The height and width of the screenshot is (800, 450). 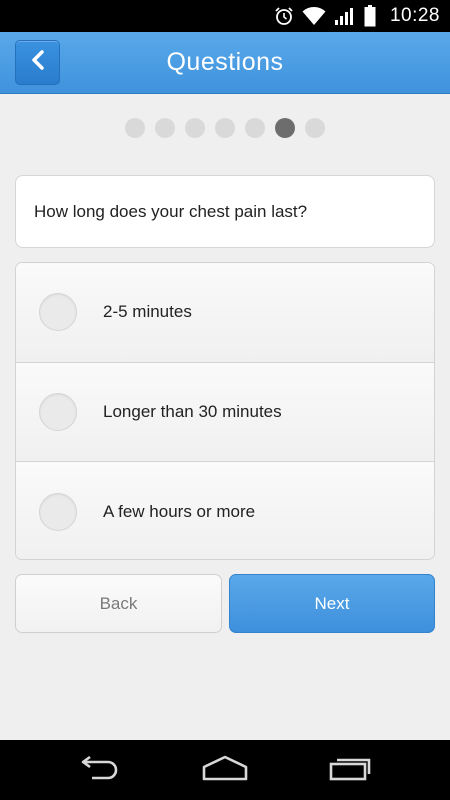 I want to click on nav-back-button, so click(x=100, y=770).